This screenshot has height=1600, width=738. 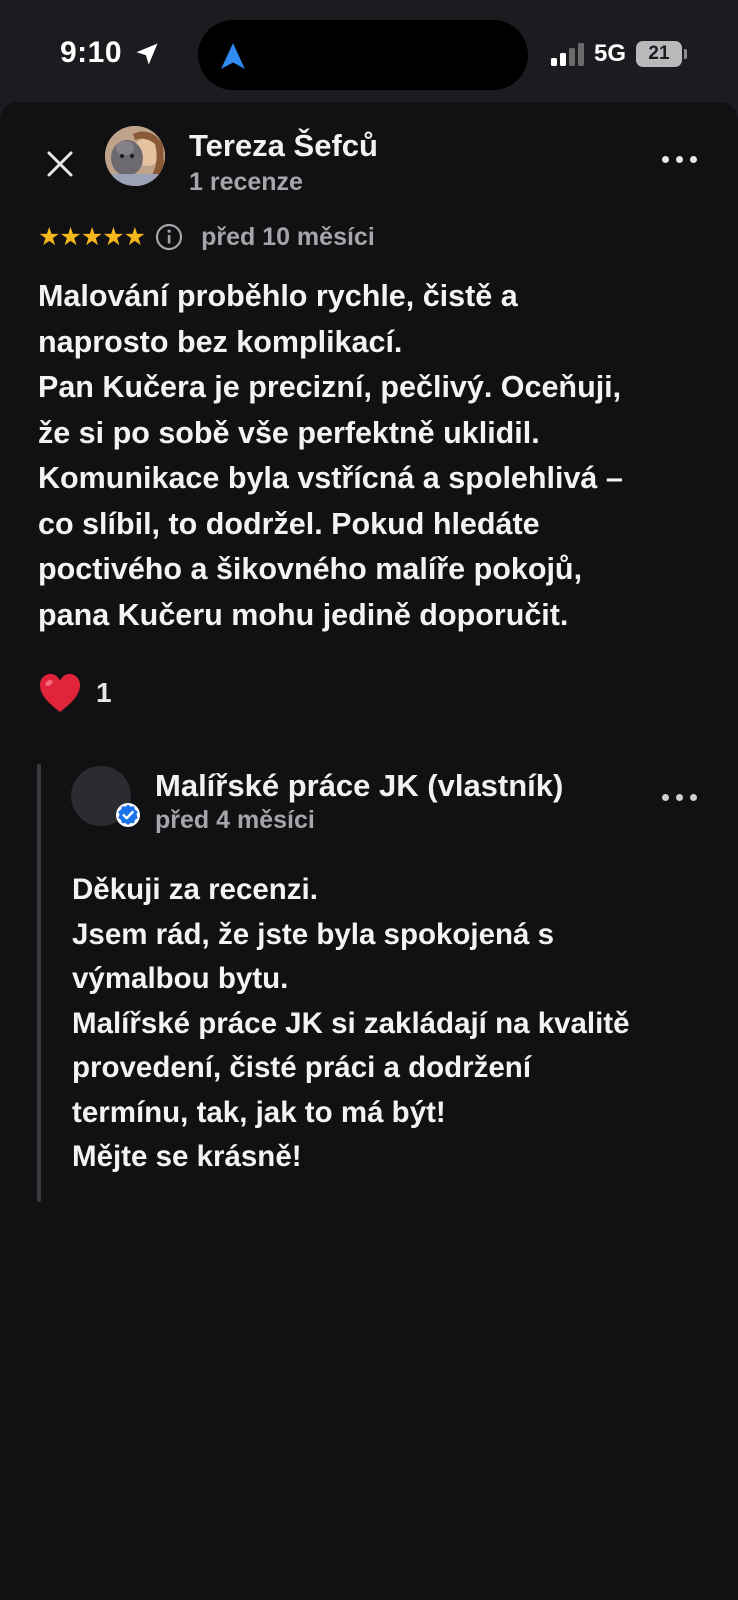 I want to click on reviewer-photo, so click(x=135, y=156).